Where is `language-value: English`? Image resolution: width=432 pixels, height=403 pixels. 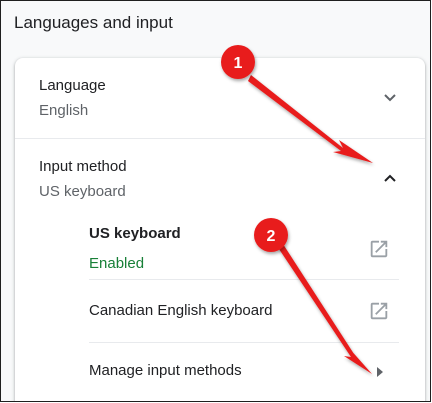
language-value: English is located at coordinates (64, 110).